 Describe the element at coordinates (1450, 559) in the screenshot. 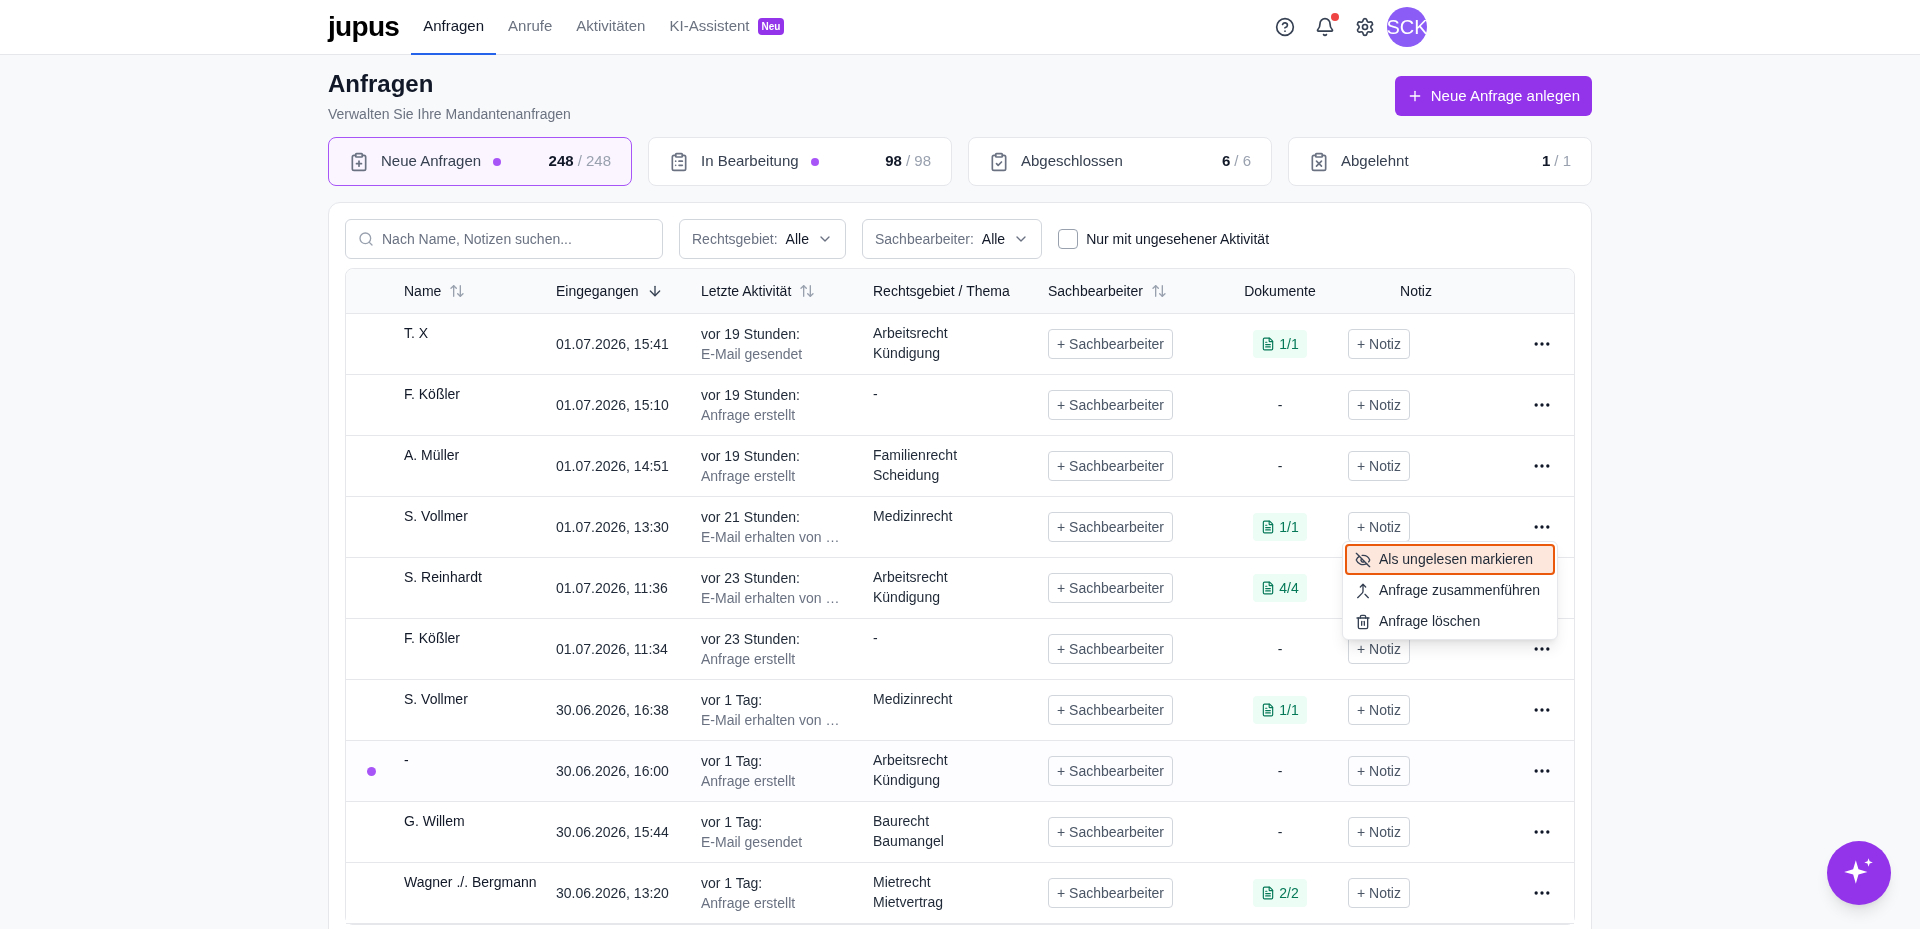

I see `menu-item: Als ungelesen markieren` at that location.